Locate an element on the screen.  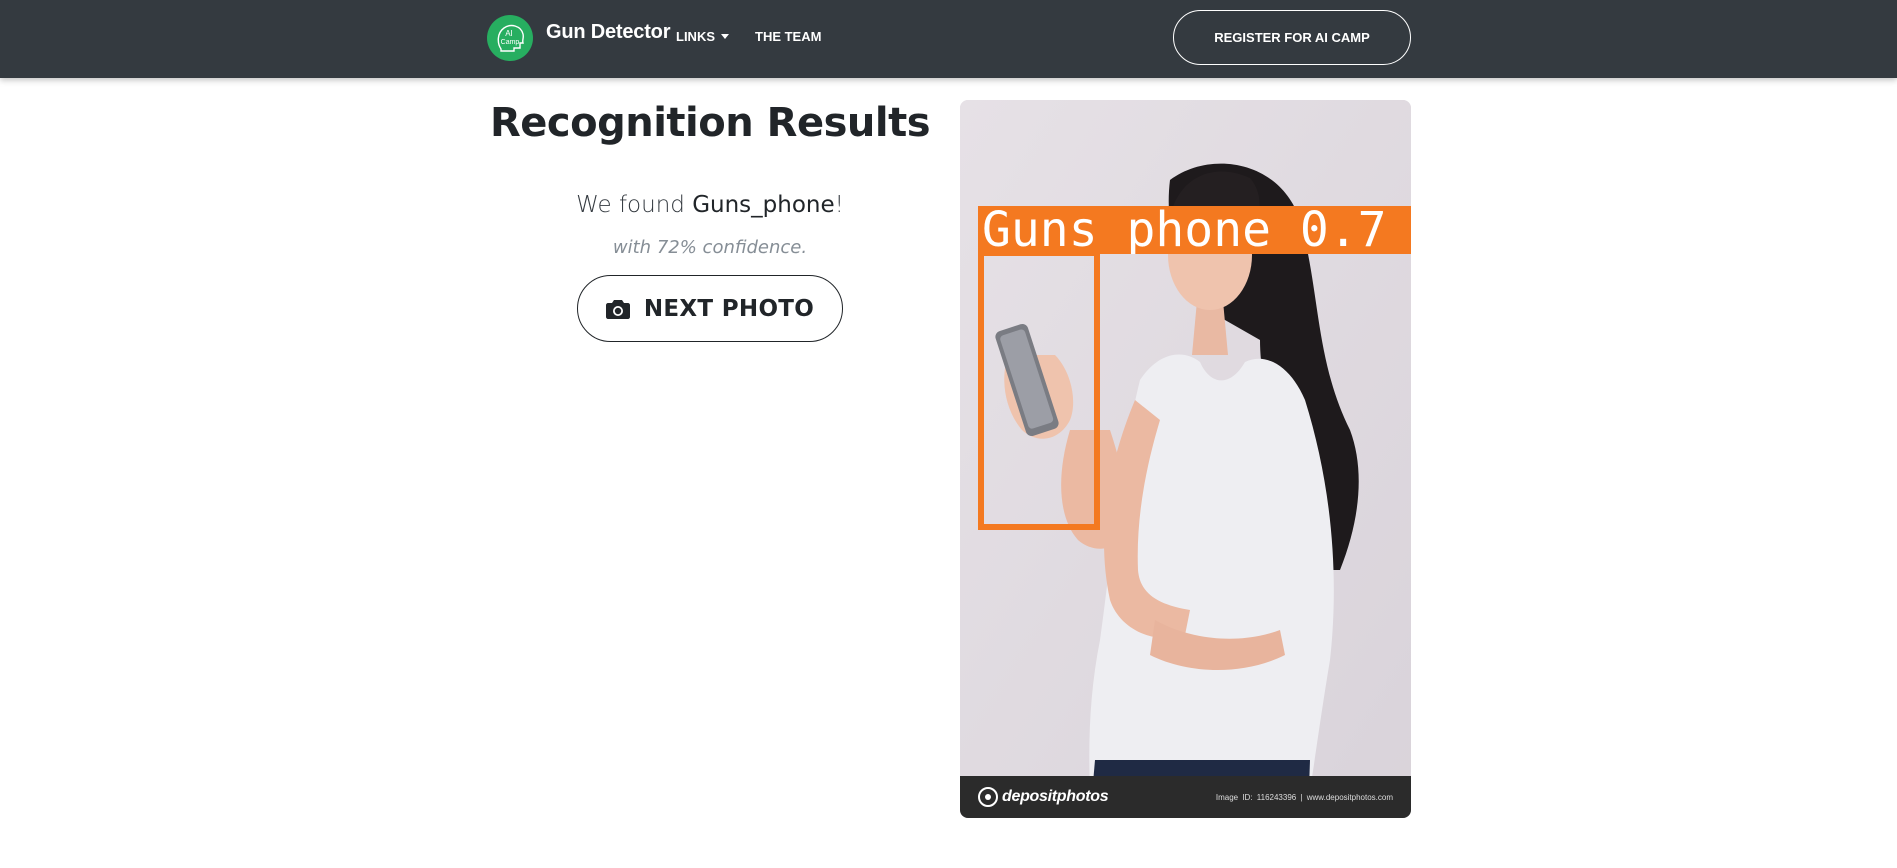
brain-head-icon: AI Camp is located at coordinates (510, 38).